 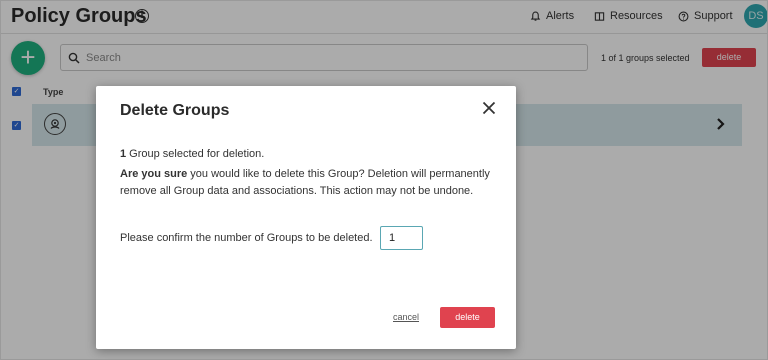 What do you see at coordinates (154, 174) in the screenshot?
I see `warning-emphasis: Are you sure` at bounding box center [154, 174].